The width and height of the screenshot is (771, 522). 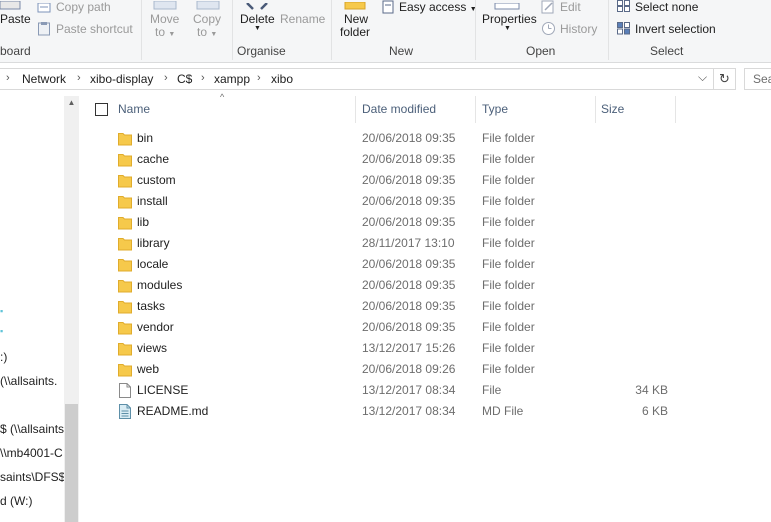 I want to click on table-row: install 20/06/2018 09:35 File folder, so click(x=380, y=201).